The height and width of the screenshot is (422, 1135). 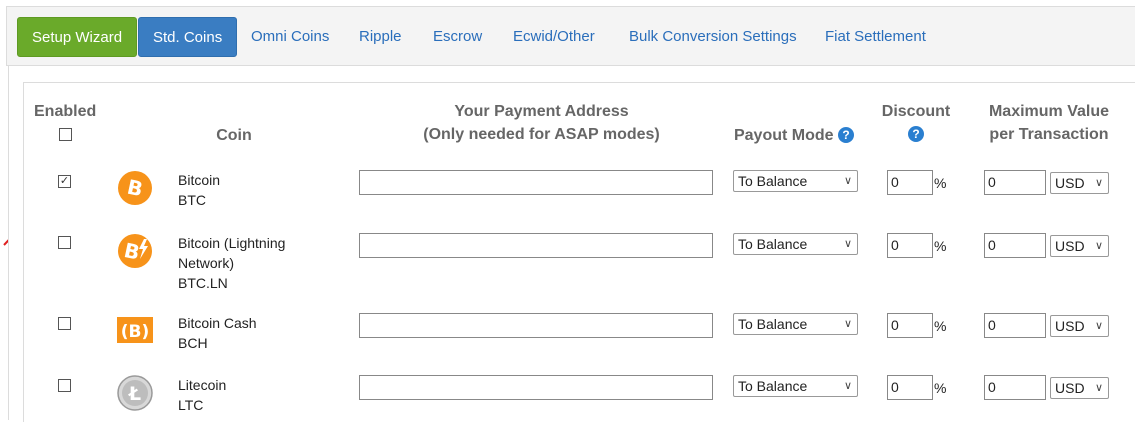 I want to click on header-payout-mode-label: Payout Mode, so click(x=783, y=135).